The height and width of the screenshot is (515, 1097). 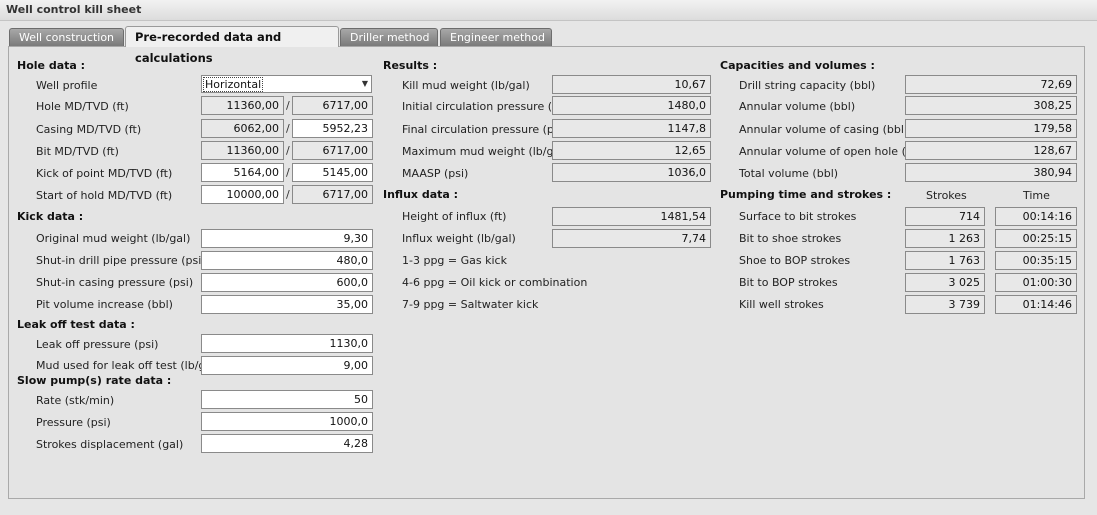 What do you see at coordinates (74, 9) in the screenshot?
I see `window-title: Well control kill sheet` at bounding box center [74, 9].